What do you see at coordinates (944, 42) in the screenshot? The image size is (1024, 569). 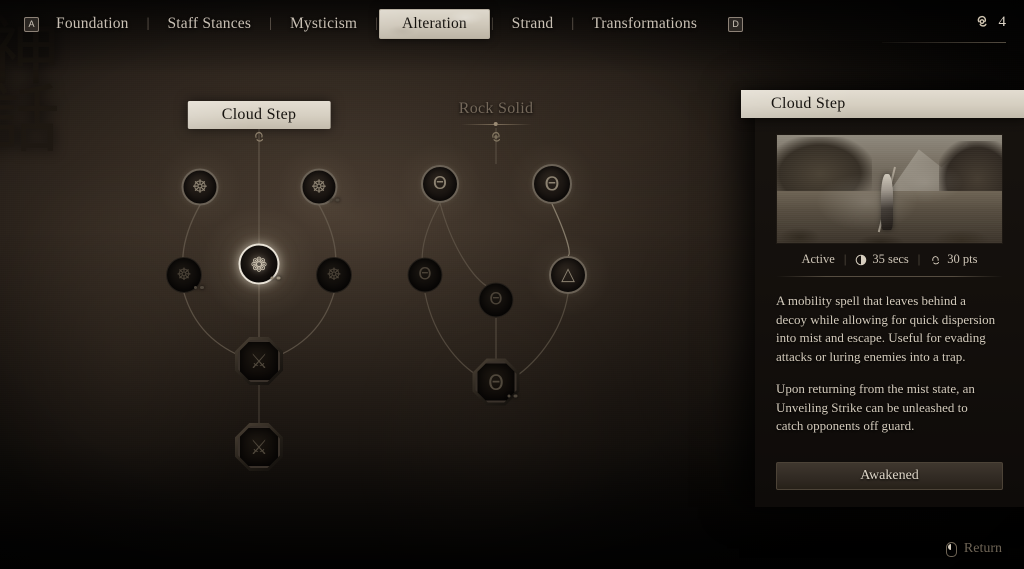 I see `currency-underline` at bounding box center [944, 42].